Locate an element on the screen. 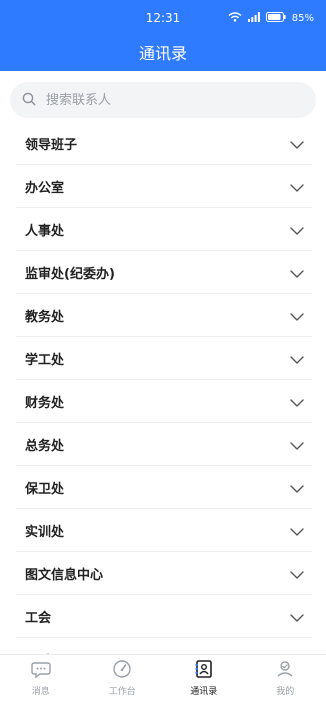  contact-group-label: 财务处 is located at coordinates (44, 401).